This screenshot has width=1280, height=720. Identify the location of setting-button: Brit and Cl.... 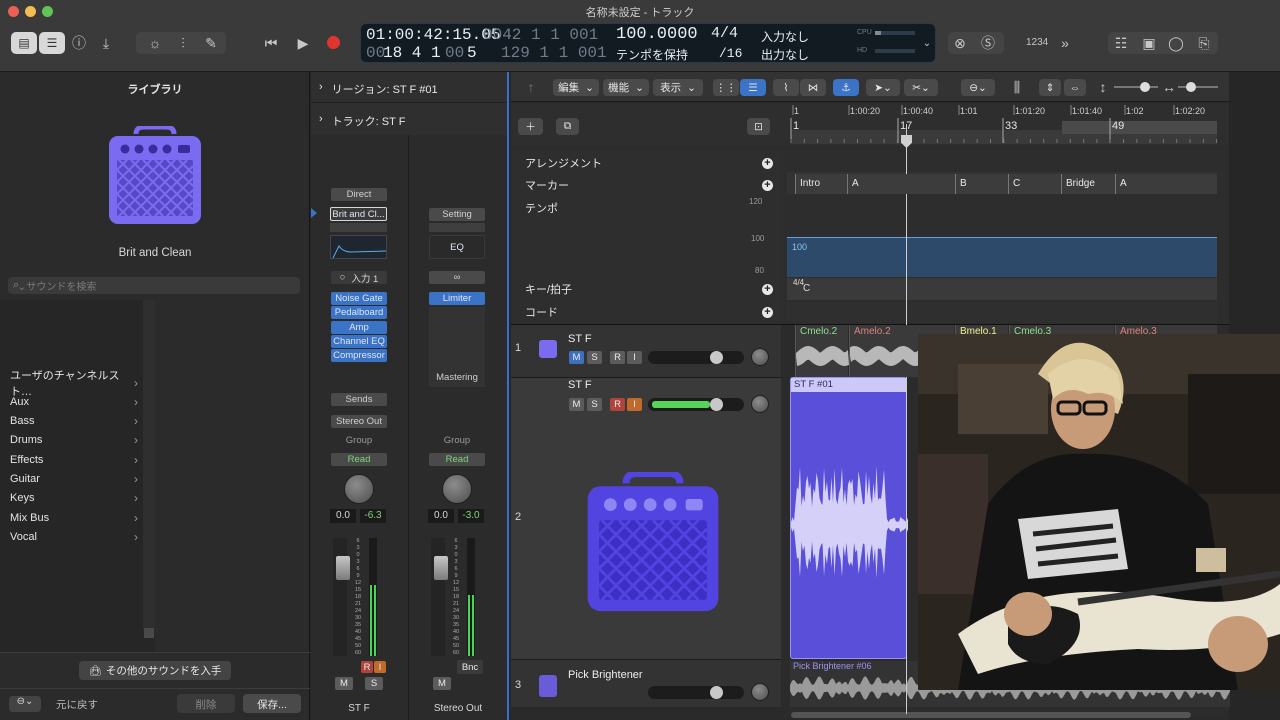
(358, 214).